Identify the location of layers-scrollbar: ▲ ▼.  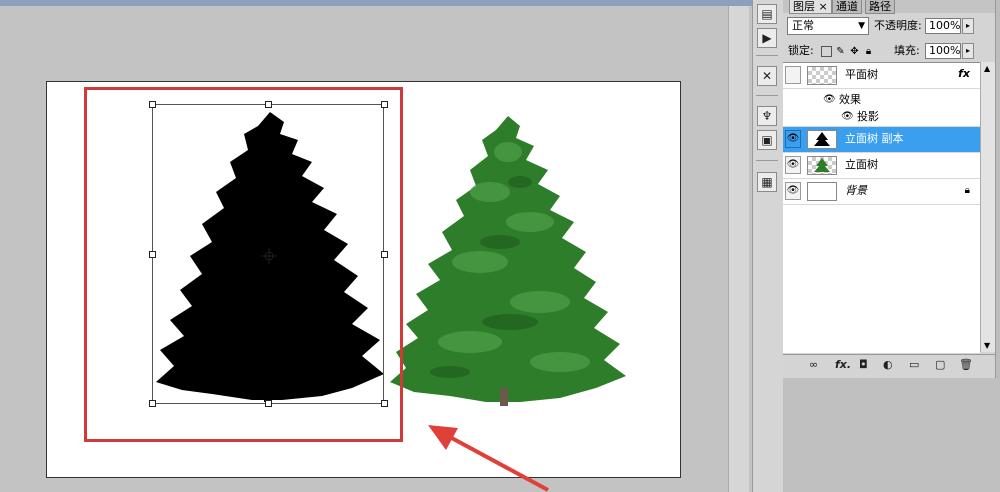
(987, 207).